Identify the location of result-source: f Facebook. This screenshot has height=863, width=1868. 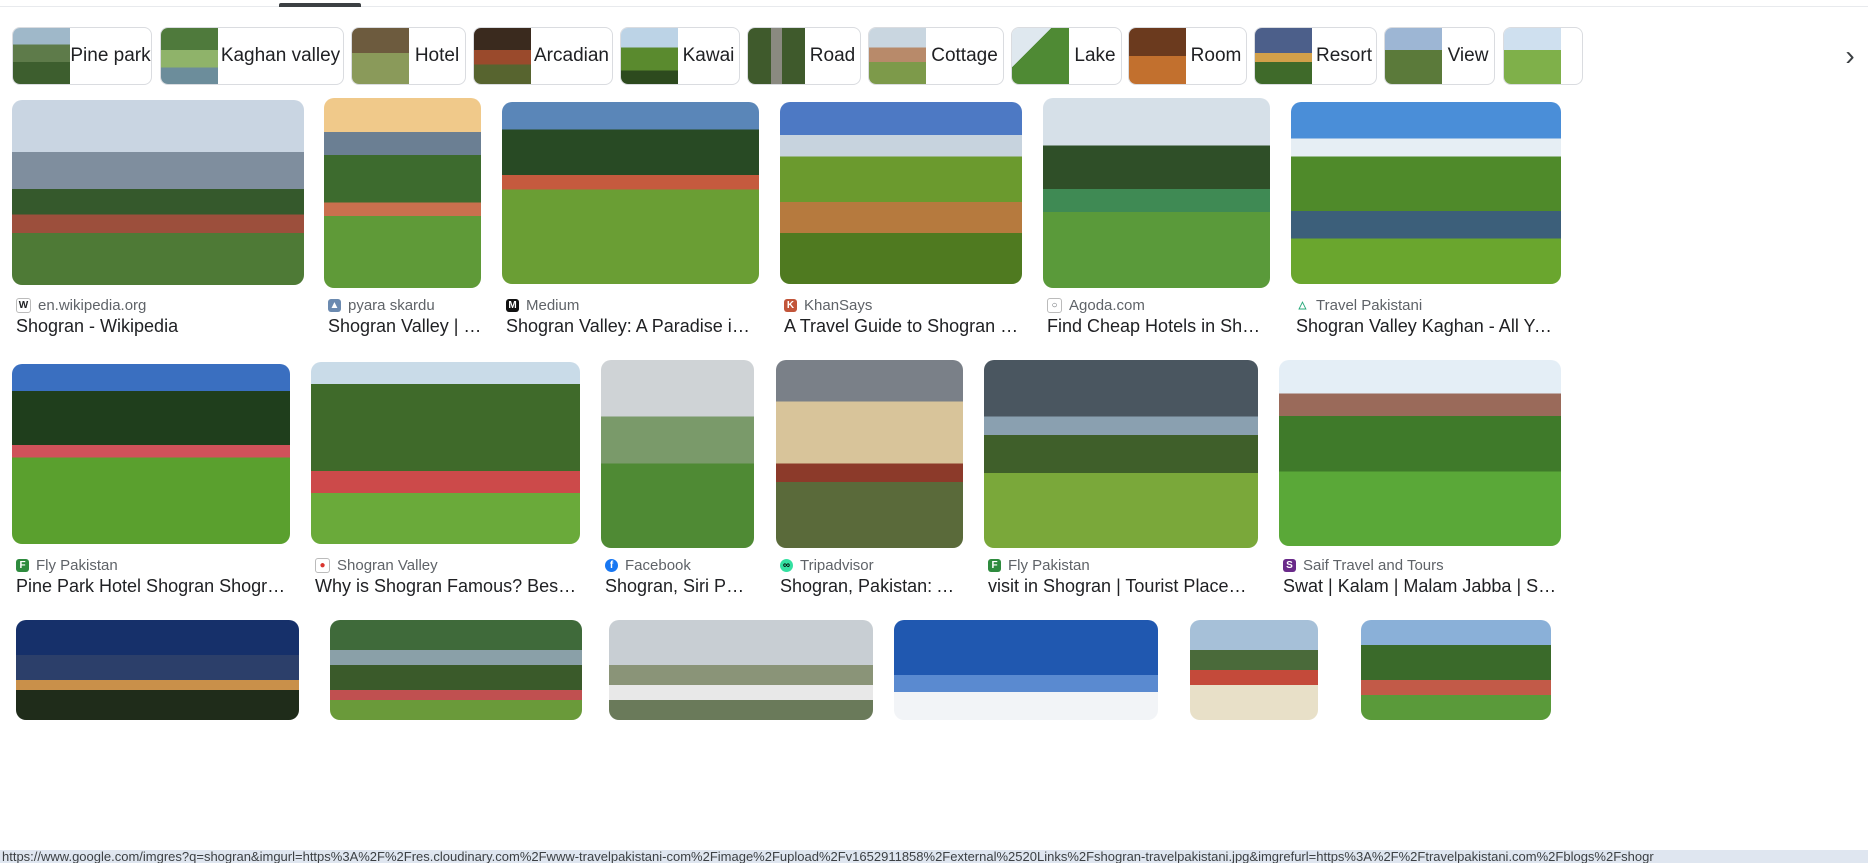
(648, 565).